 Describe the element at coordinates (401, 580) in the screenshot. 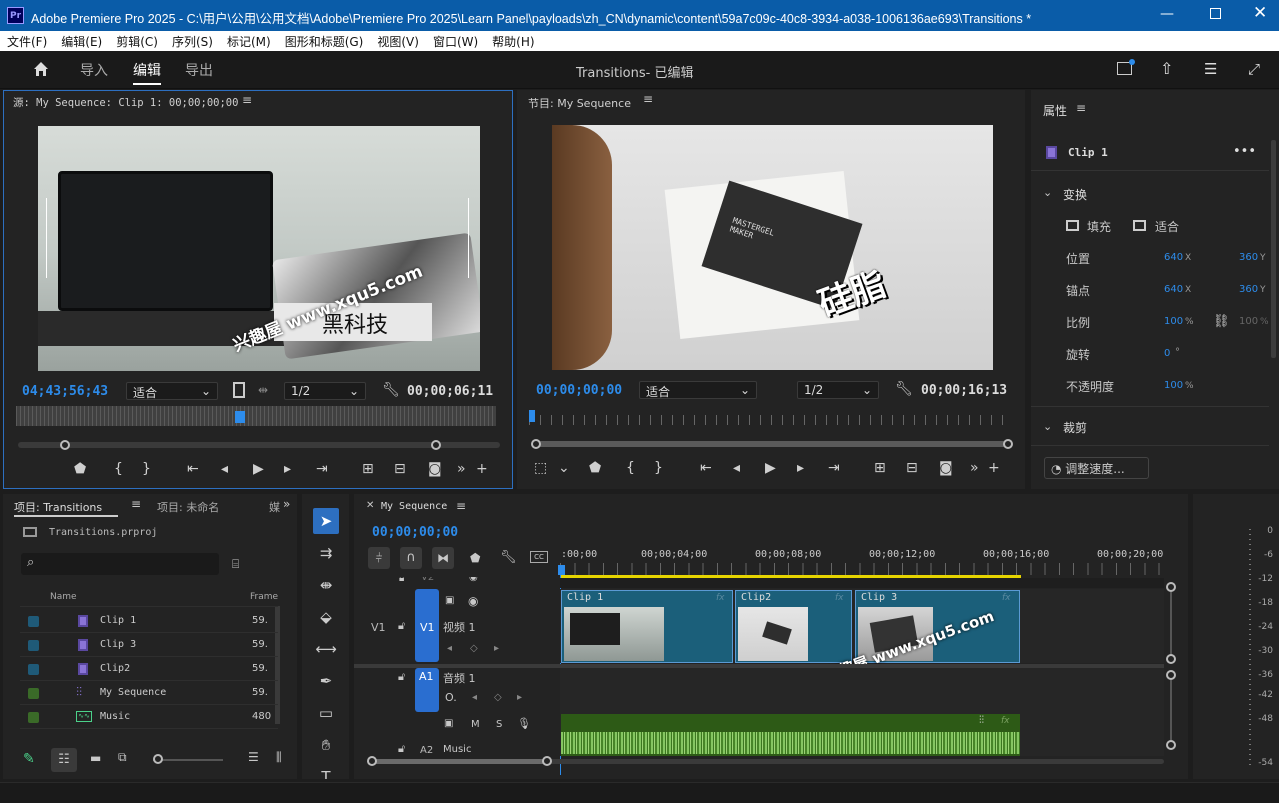

I see `lock-icon: 🔒︎` at that location.